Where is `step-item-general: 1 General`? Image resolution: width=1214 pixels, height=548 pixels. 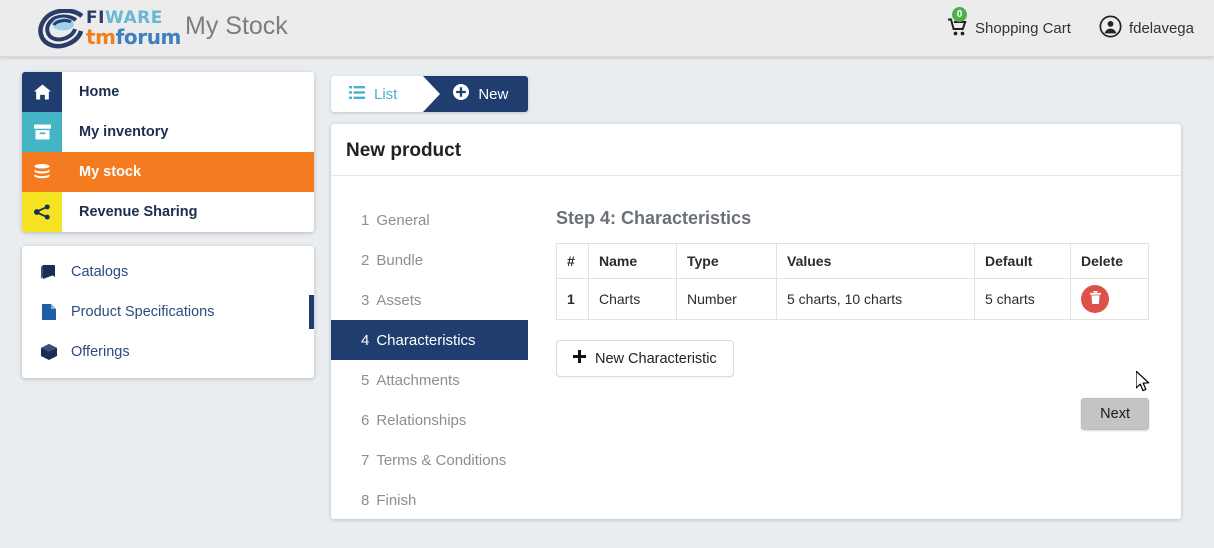
step-item-general: 1 General is located at coordinates (429, 220).